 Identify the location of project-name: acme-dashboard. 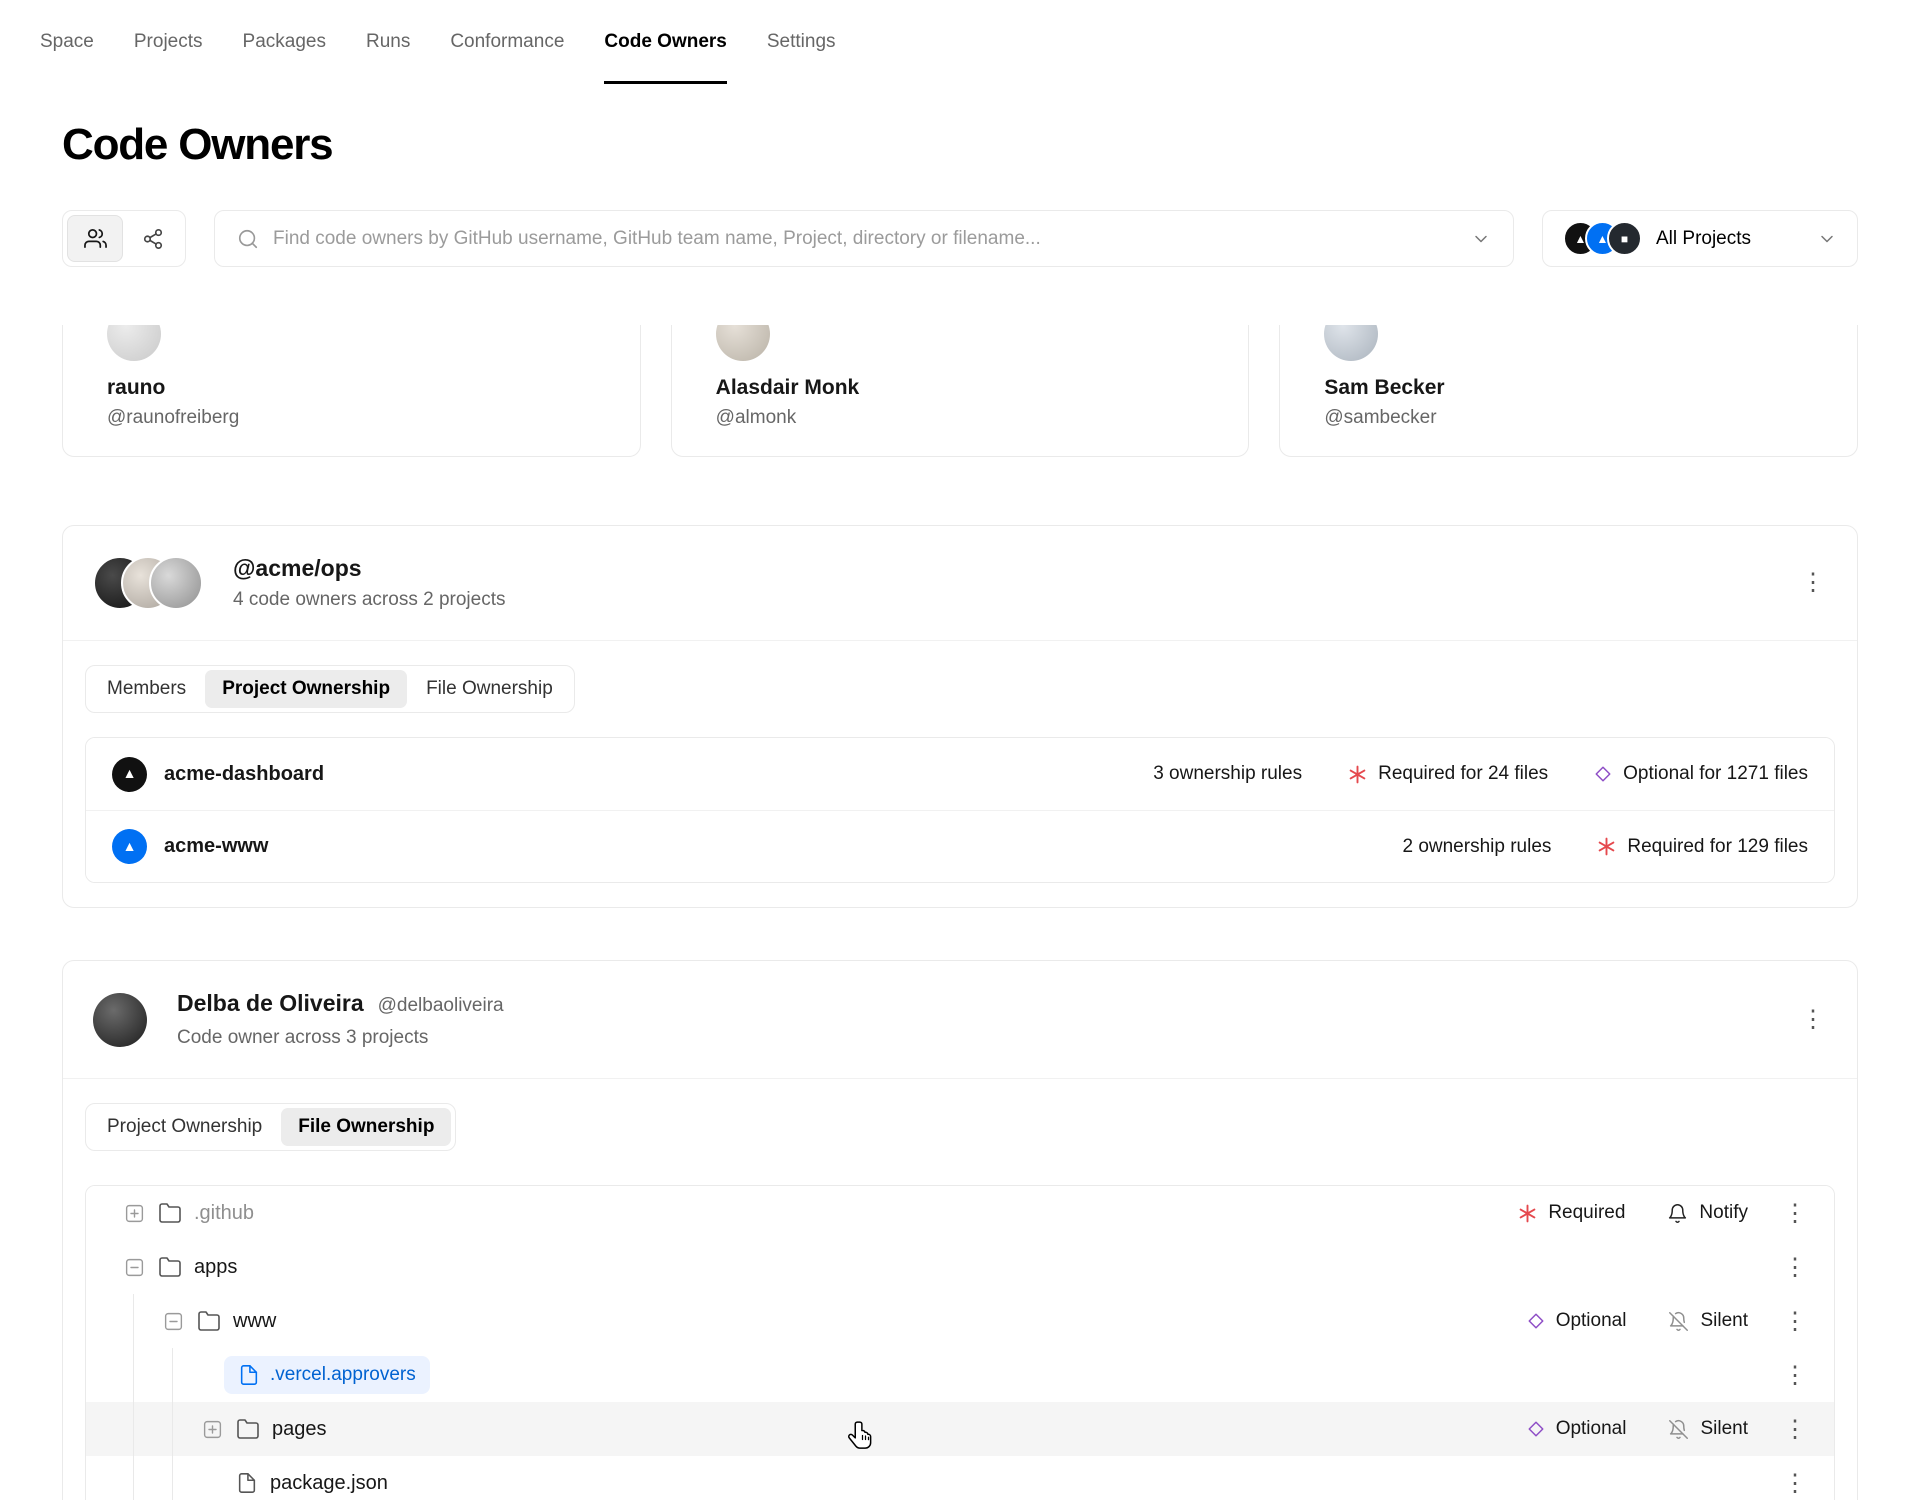
(244, 773).